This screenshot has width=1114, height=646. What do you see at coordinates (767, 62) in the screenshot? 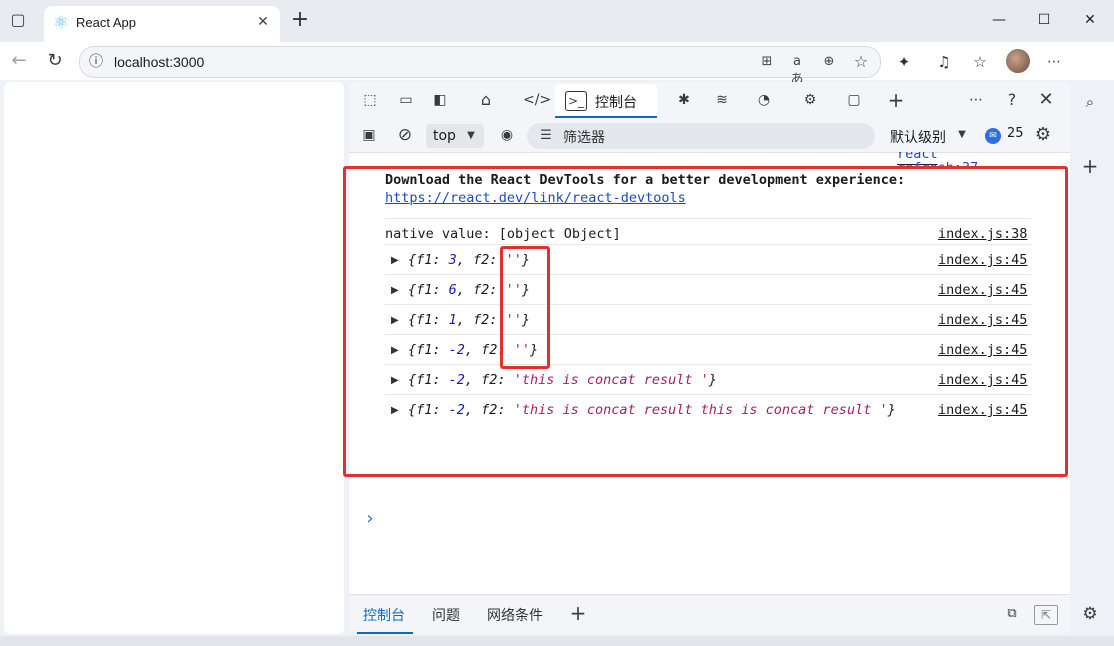
I see `app-available-icon: ⊞` at bounding box center [767, 62].